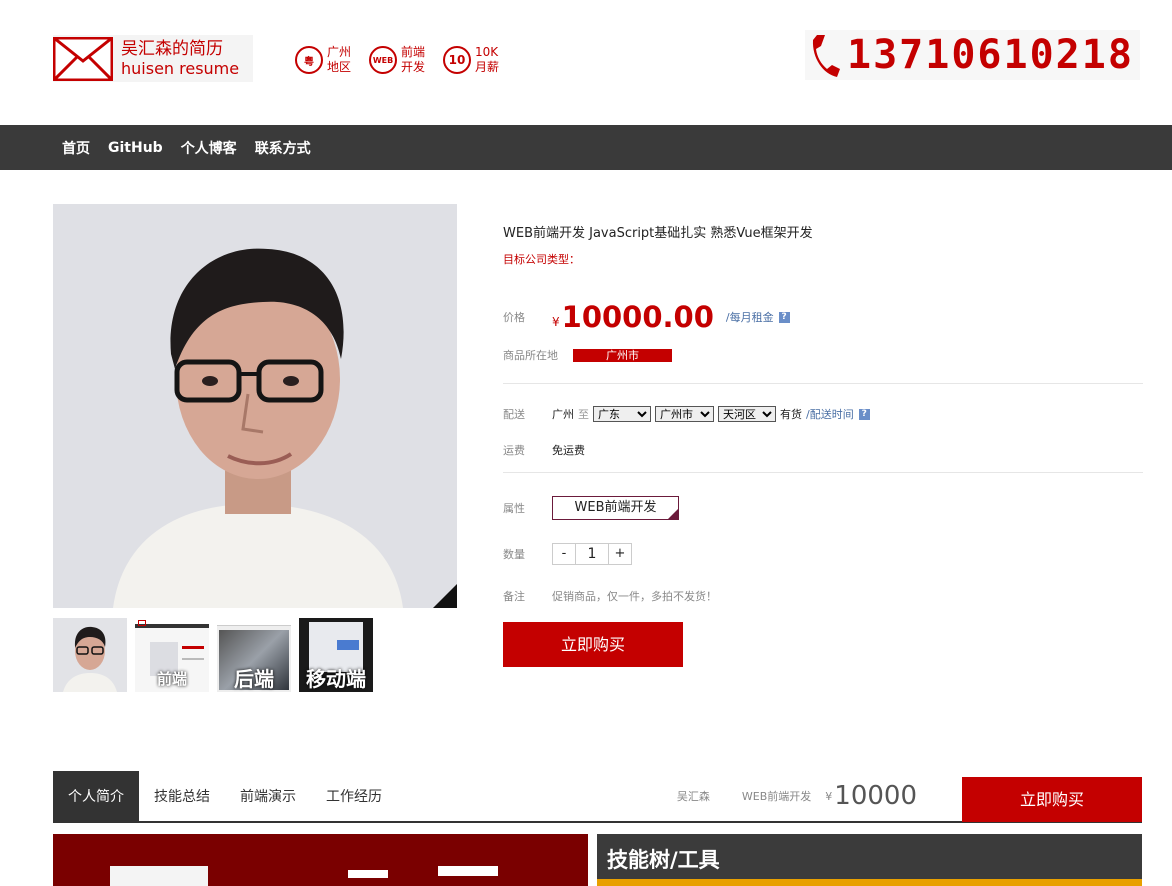  I want to click on attribute-option: WEB前端开发, so click(615, 508).